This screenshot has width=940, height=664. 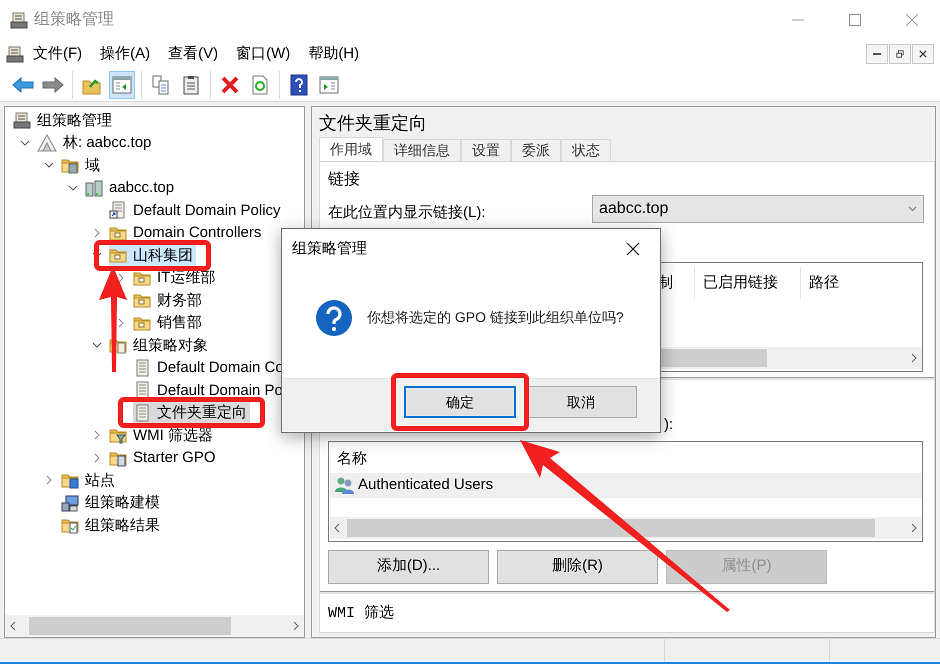 I want to click on tree-item: Starter GPO, so click(x=164, y=457).